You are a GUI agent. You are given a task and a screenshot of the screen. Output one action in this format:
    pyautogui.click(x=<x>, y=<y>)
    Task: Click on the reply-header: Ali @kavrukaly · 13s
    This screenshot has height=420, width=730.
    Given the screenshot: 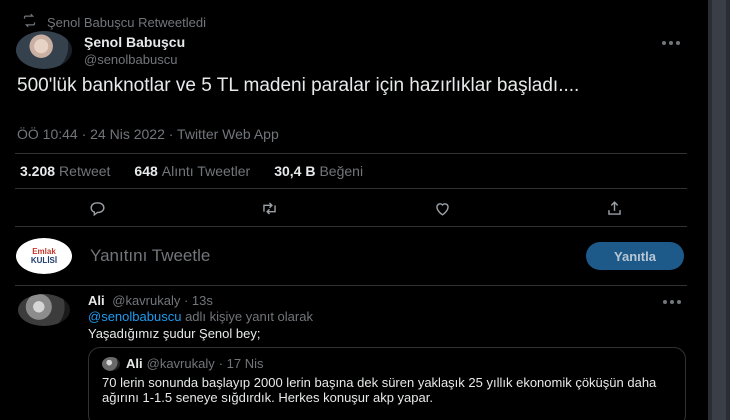 What is the action you would take?
    pyautogui.click(x=150, y=300)
    